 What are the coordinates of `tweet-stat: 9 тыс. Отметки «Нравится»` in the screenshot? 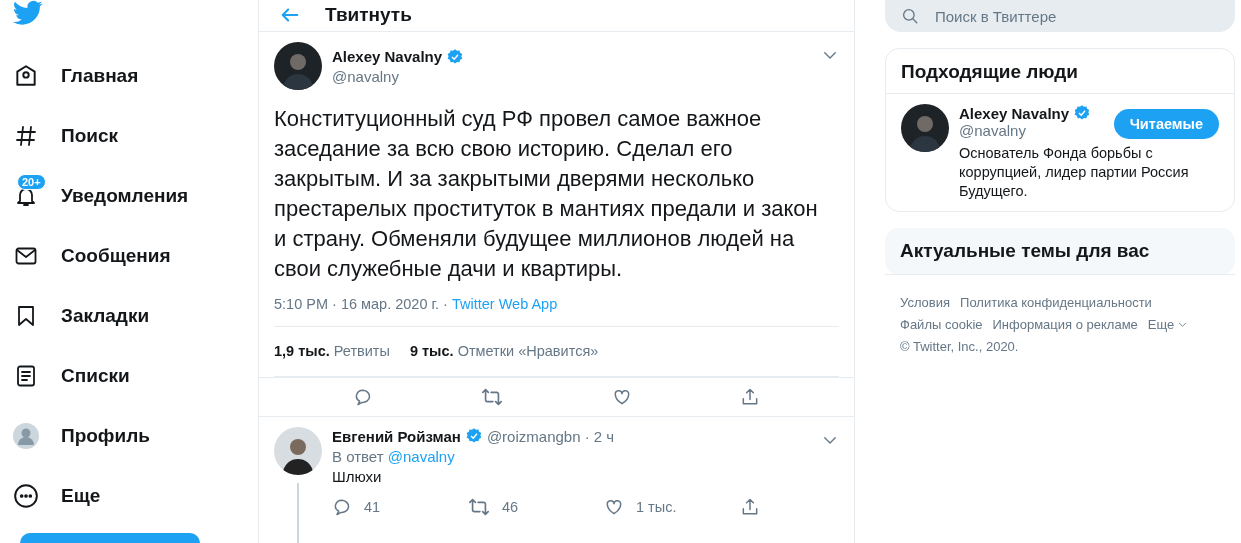 It's located at (504, 351).